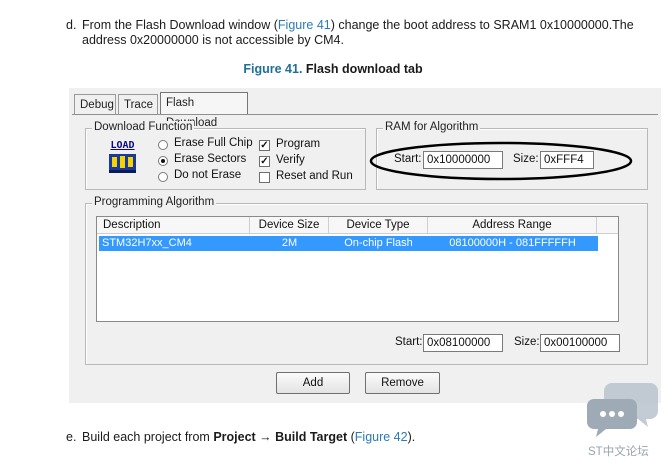  What do you see at coordinates (208, 175) in the screenshot?
I see `radio-do-not-erase-label: Do not Erase` at bounding box center [208, 175].